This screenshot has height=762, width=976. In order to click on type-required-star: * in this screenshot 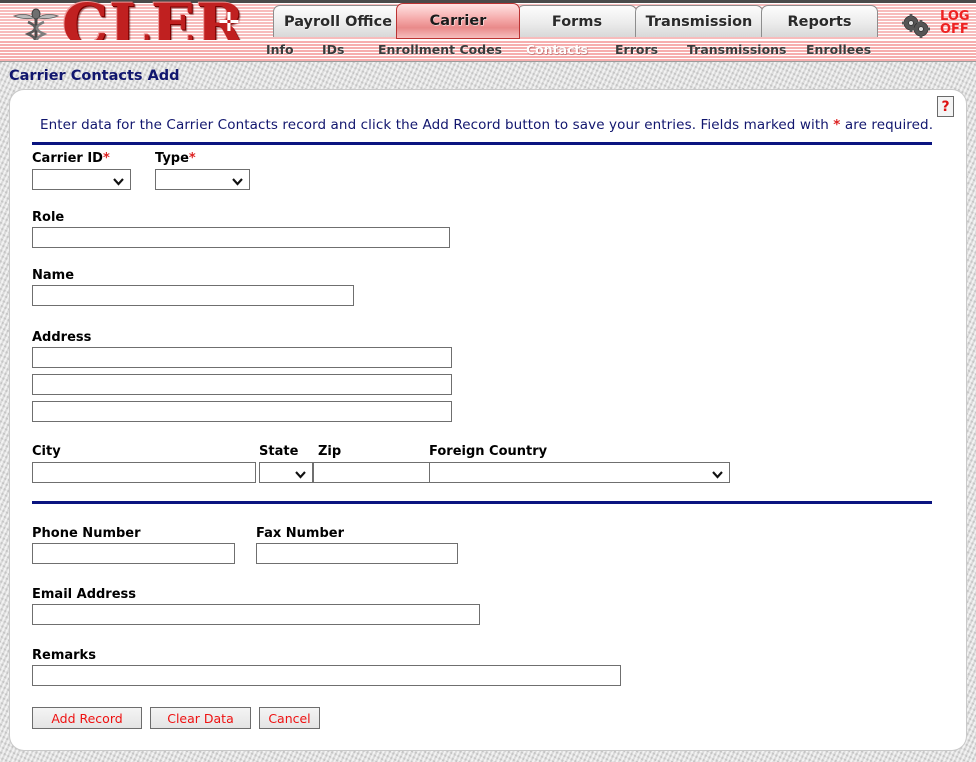, I will do `click(192, 158)`.